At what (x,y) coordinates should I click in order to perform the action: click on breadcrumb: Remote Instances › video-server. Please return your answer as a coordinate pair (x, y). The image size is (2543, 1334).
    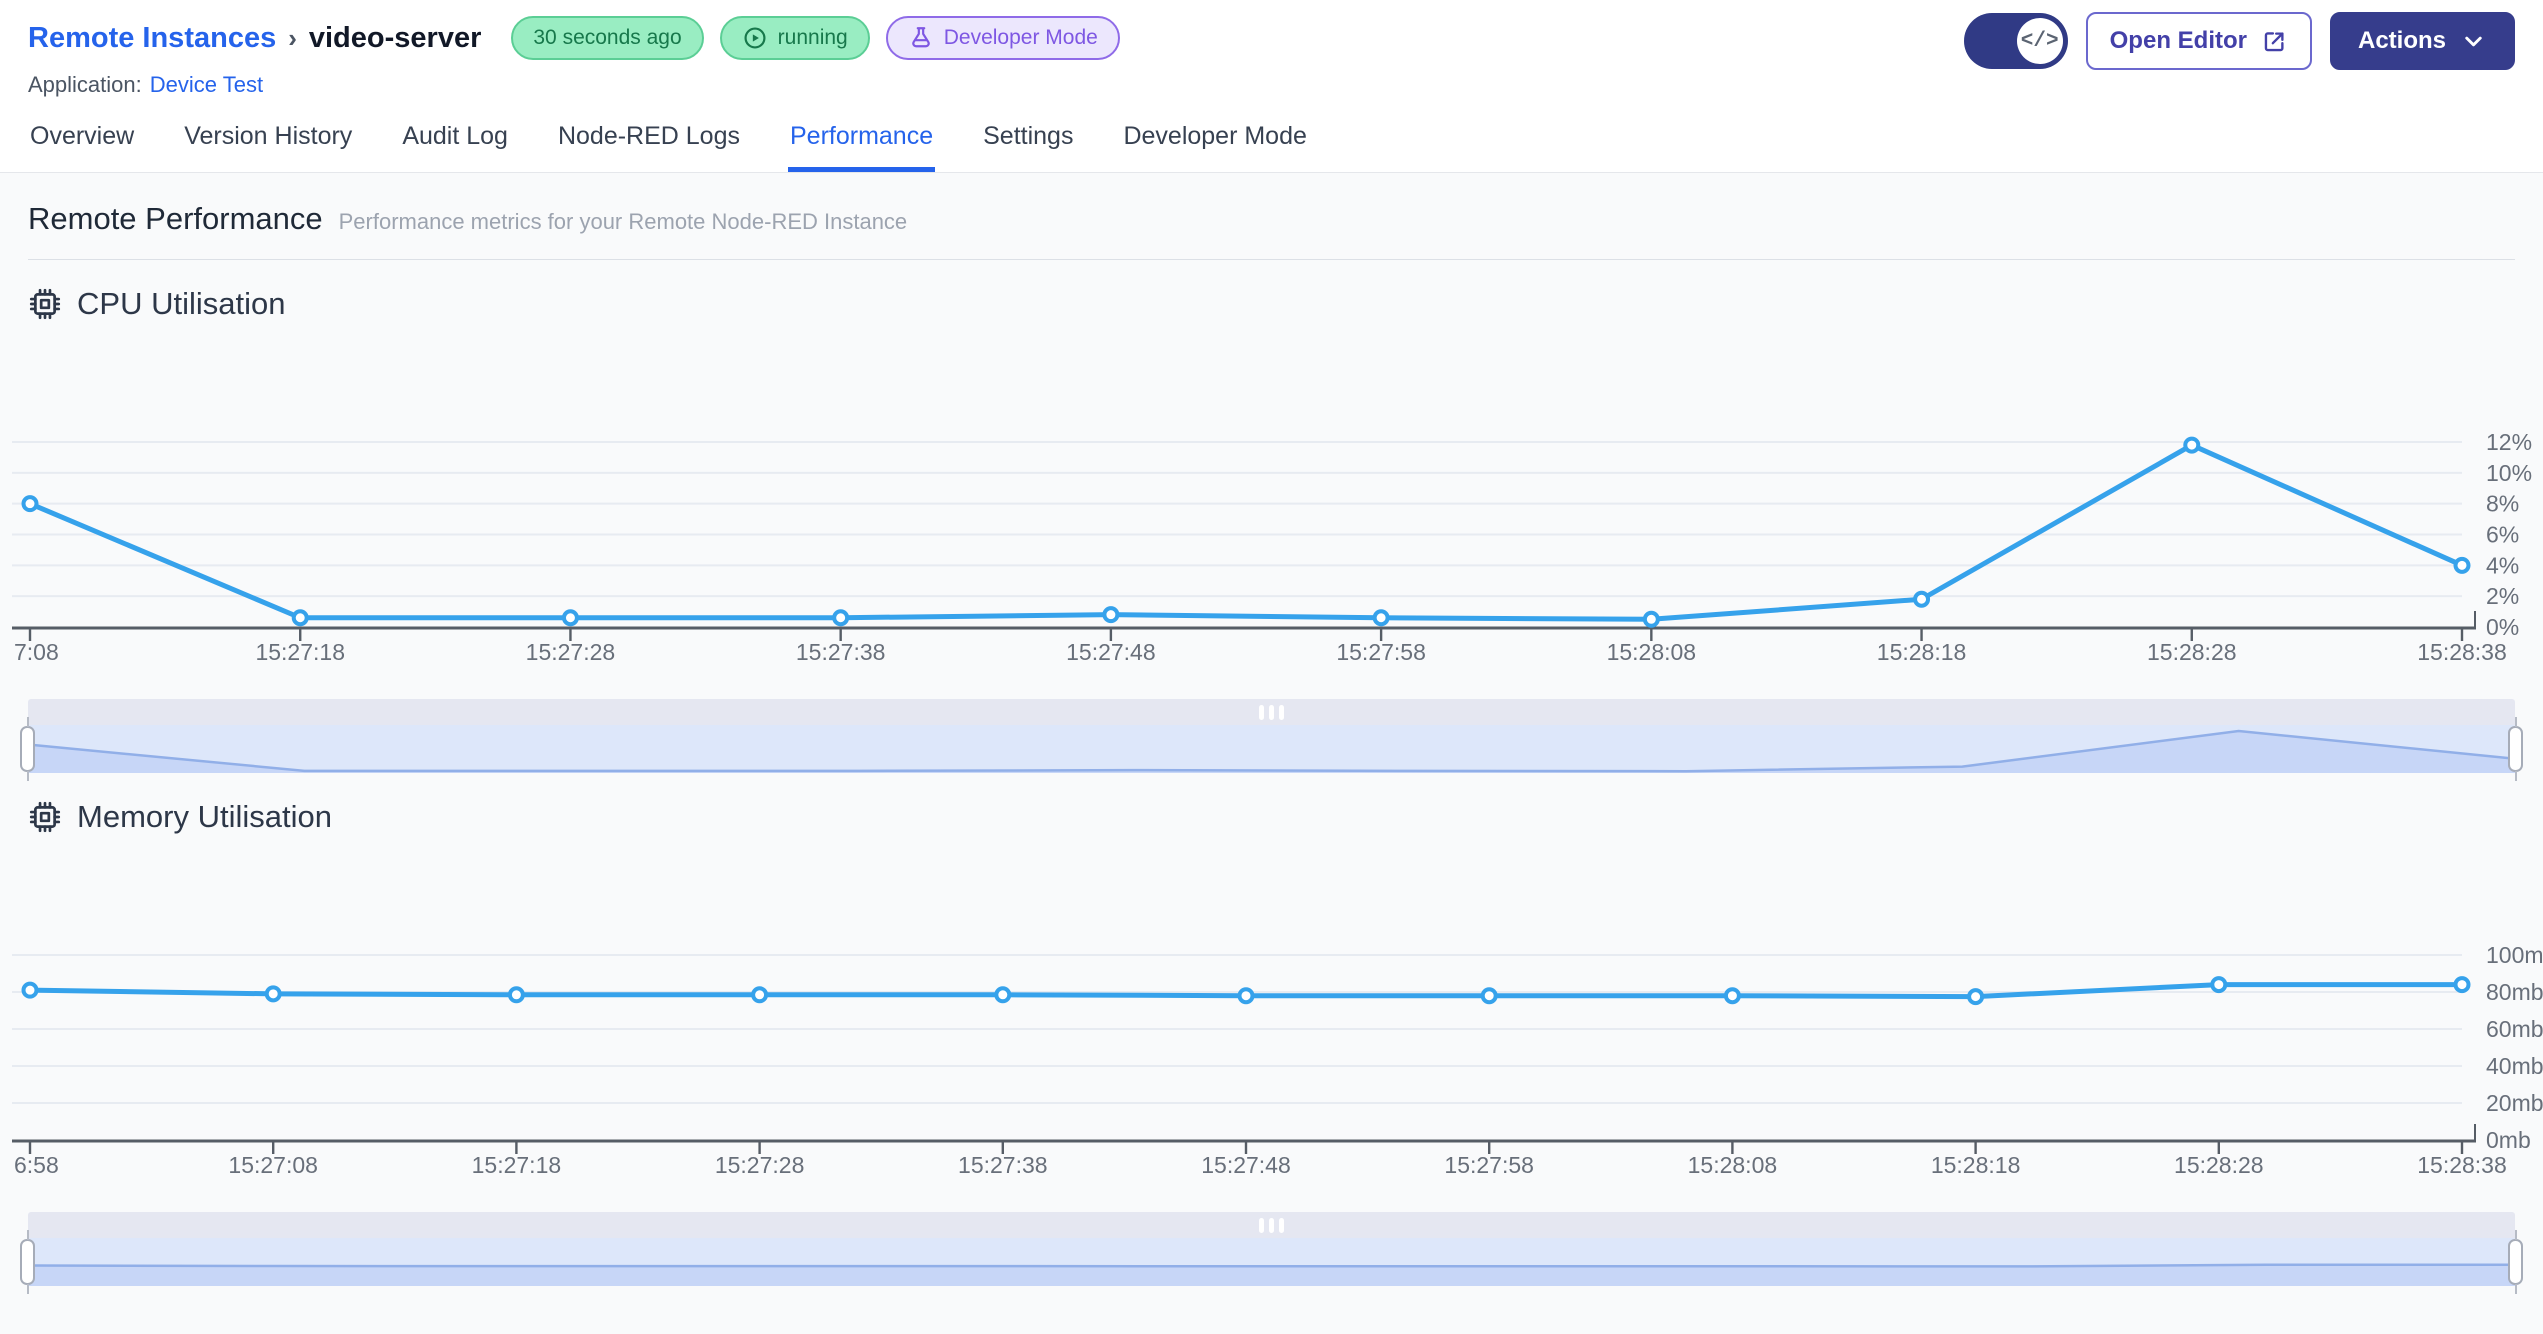
    Looking at the image, I should click on (254, 38).